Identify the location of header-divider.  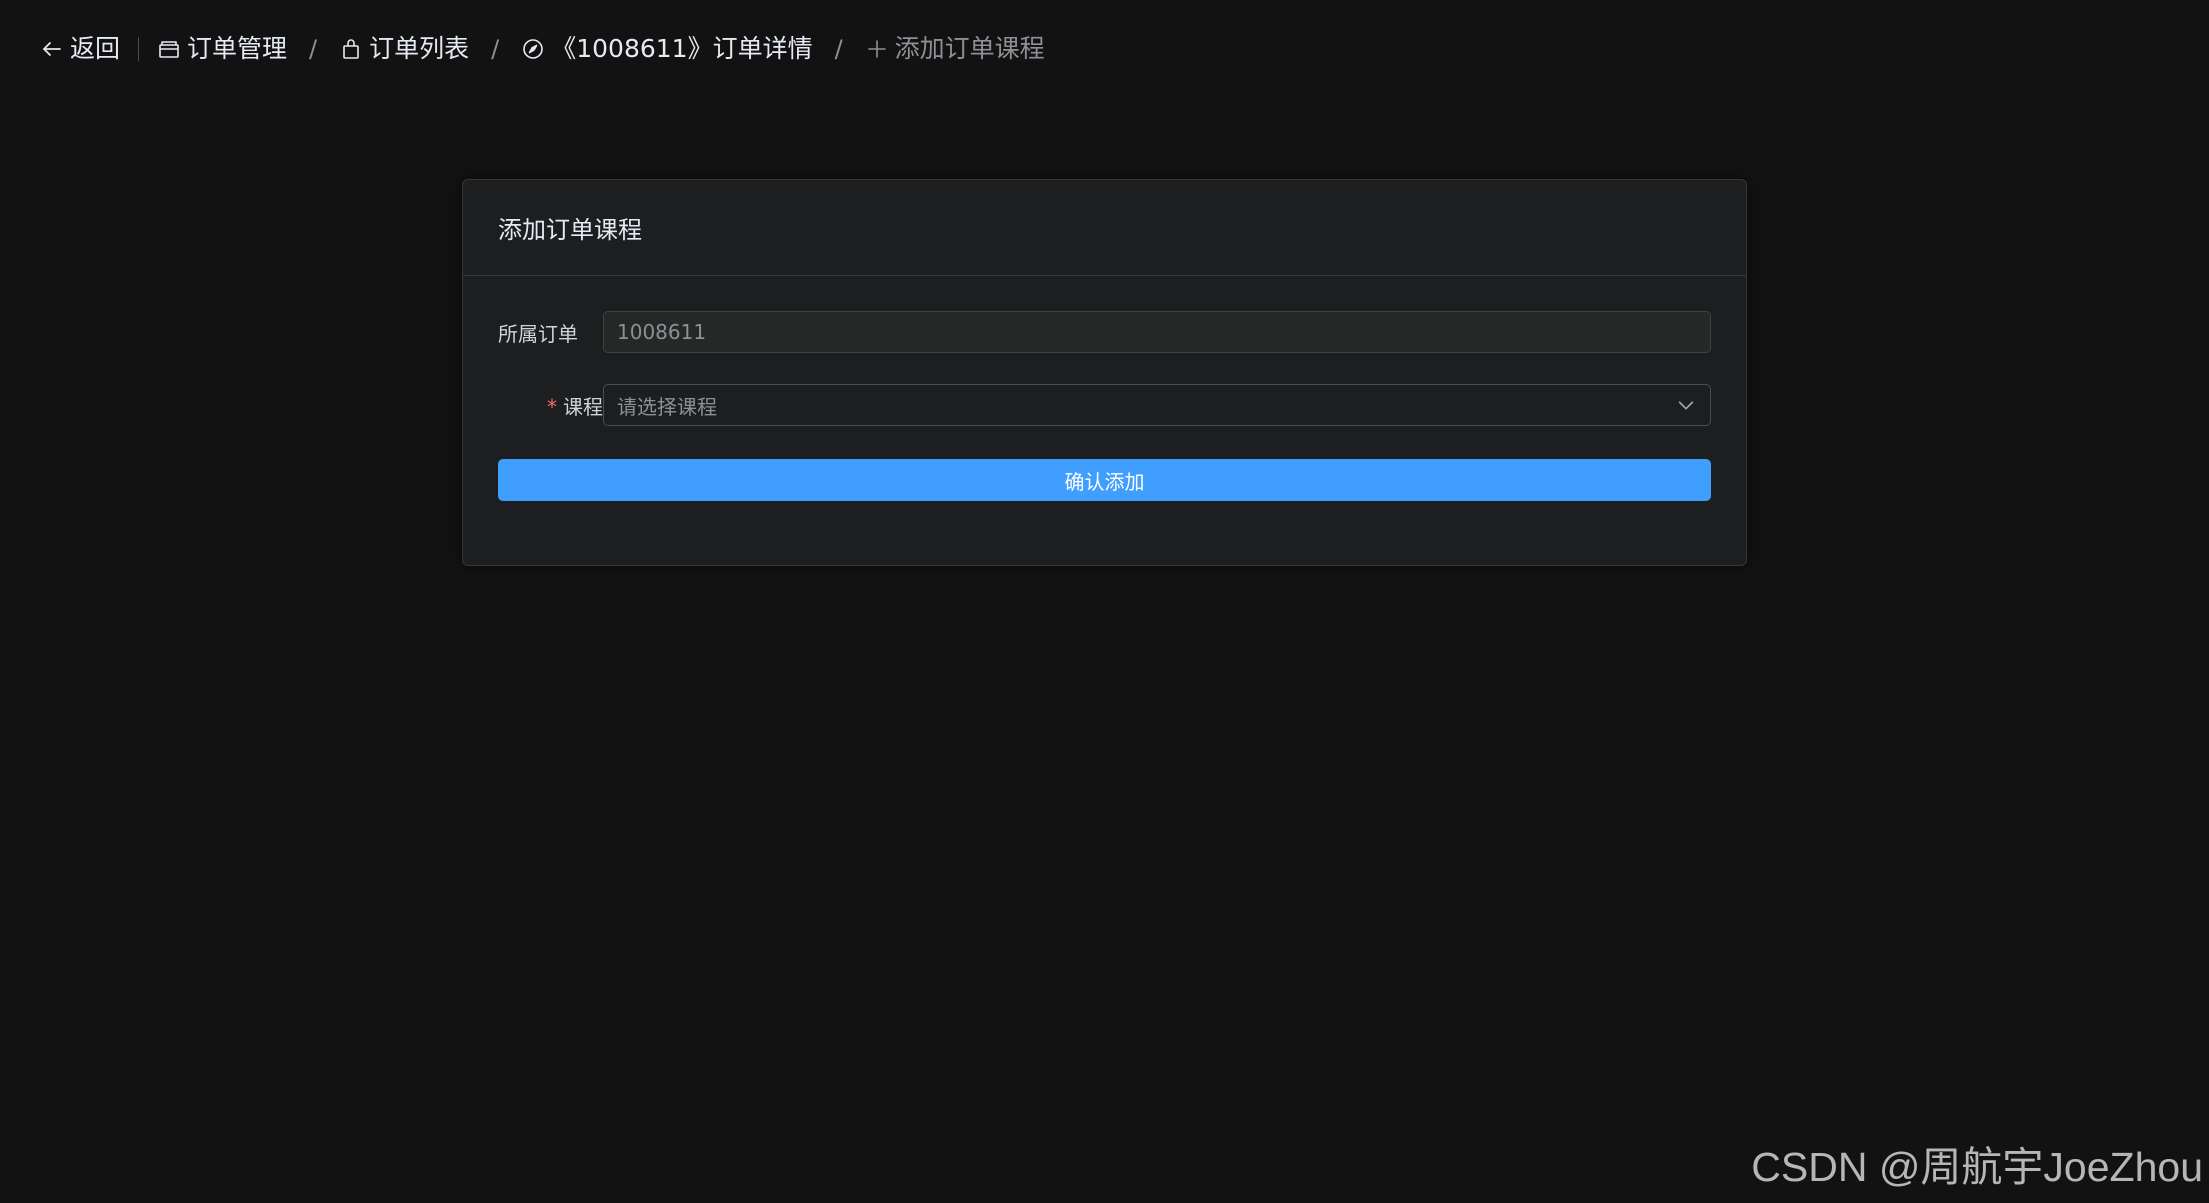
(139, 49).